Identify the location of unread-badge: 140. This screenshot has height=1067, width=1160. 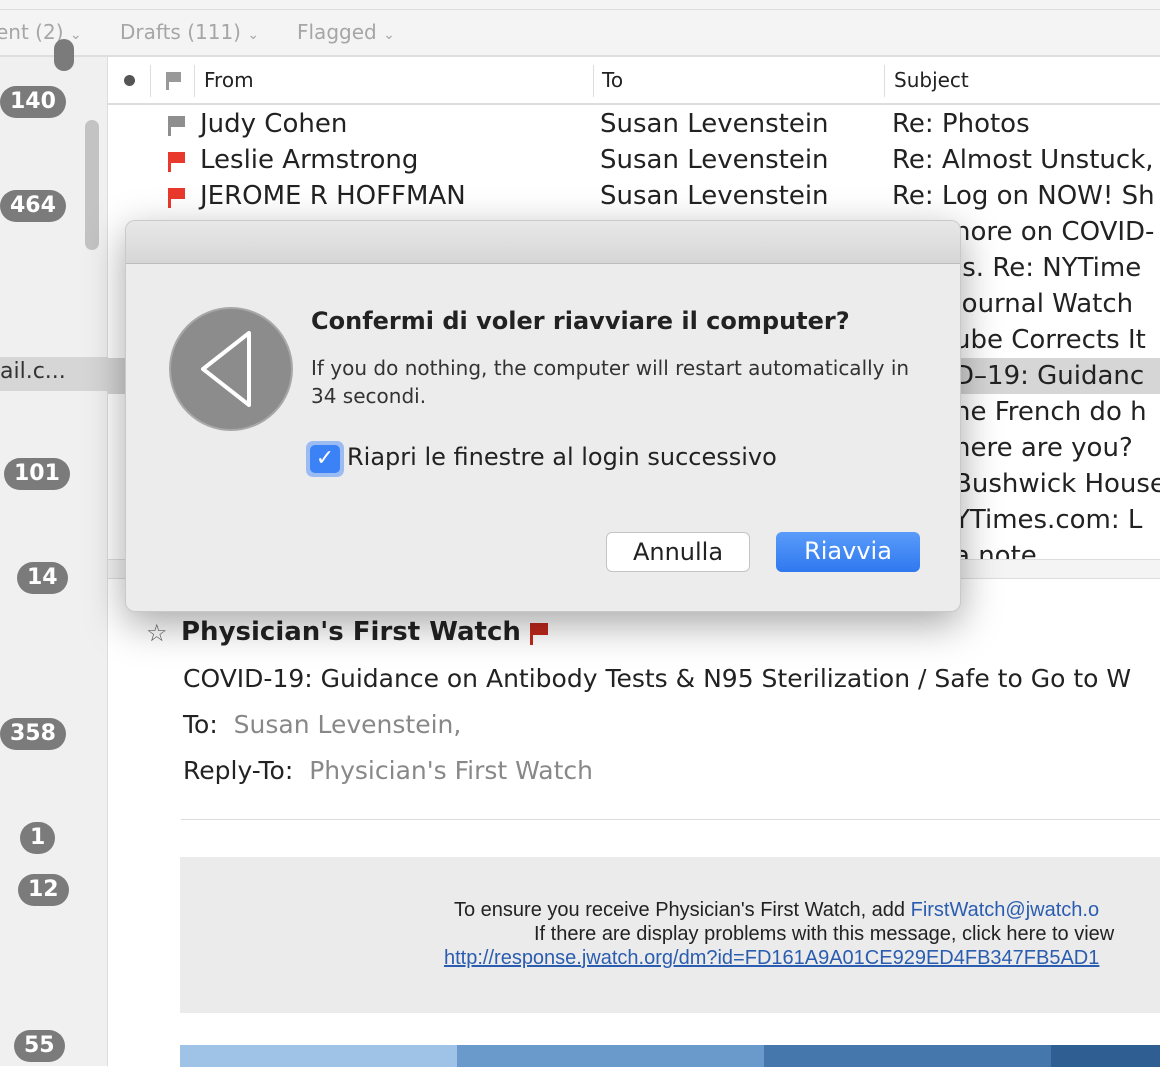
(33, 102).